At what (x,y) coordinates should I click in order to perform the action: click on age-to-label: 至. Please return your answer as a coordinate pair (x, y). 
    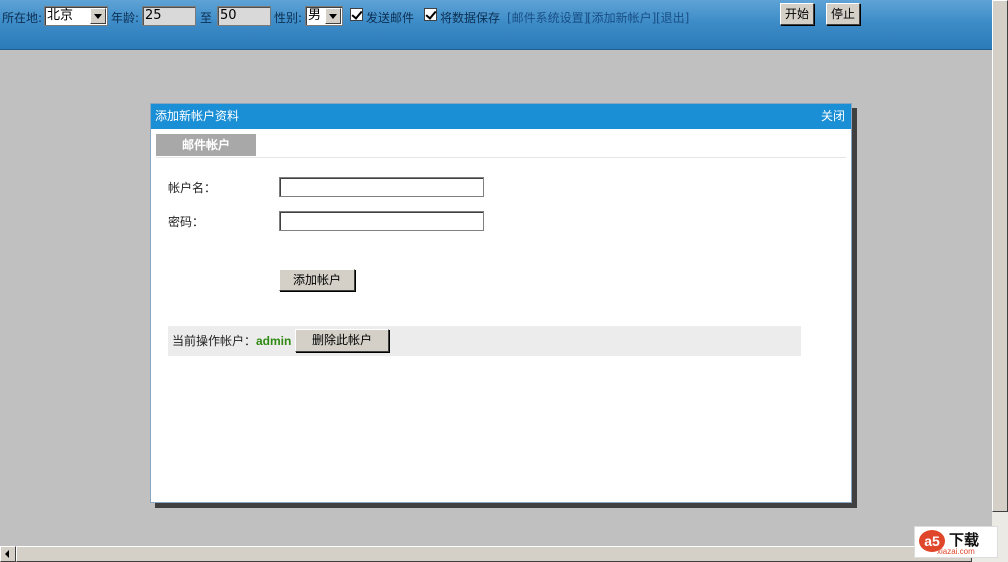
    Looking at the image, I should click on (206, 18).